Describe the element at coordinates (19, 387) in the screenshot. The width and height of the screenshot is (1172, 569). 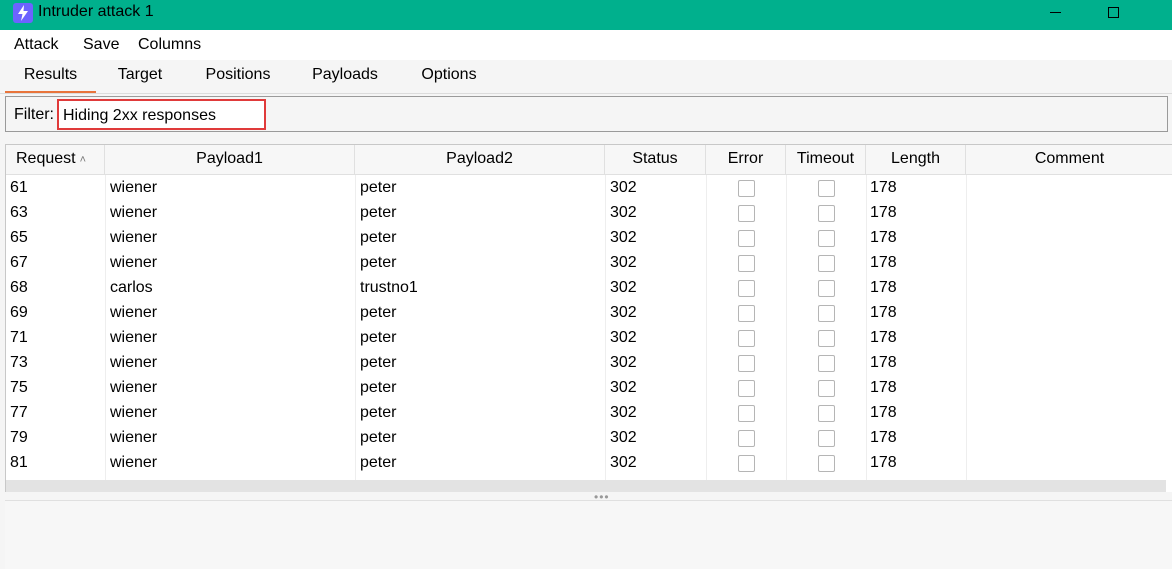
I see `cell-request: 75` at that location.